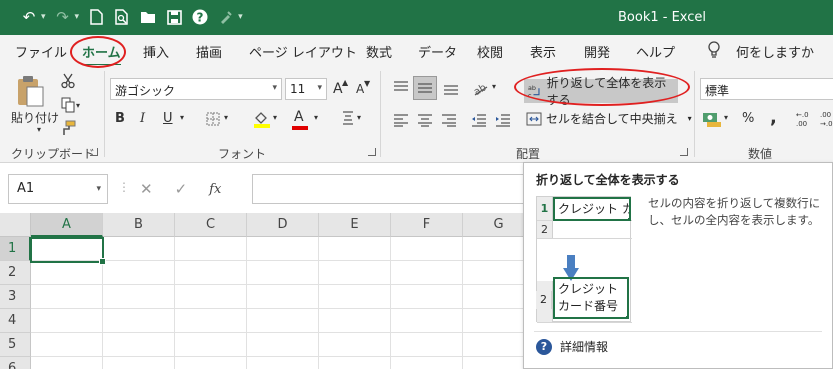 This screenshot has width=833, height=369. I want to click on cancel-icon: ✕, so click(146, 189).